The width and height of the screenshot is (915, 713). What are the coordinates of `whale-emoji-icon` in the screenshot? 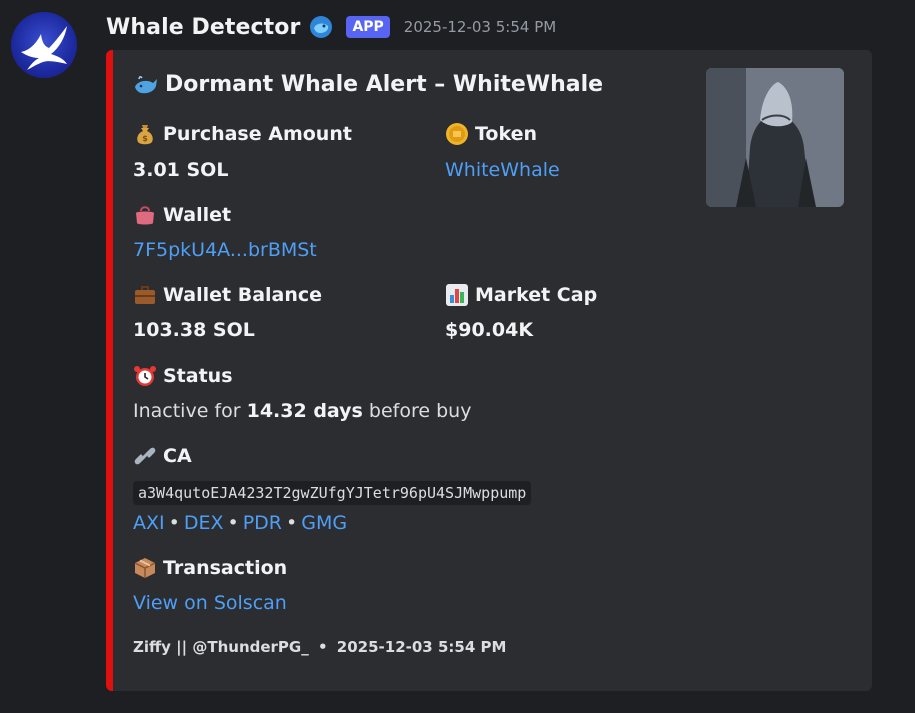 It's located at (145, 85).